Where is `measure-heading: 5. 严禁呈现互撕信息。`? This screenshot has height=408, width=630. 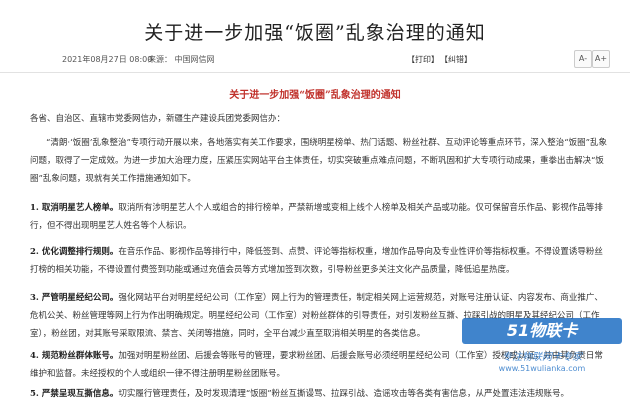 measure-heading: 5. 严禁呈现互撕信息。 is located at coordinates (74, 394).